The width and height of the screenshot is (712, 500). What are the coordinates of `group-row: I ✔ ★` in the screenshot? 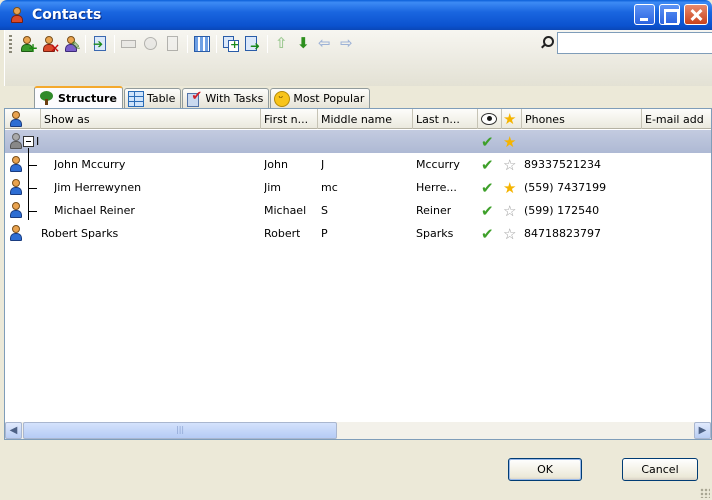 It's located at (358, 141).